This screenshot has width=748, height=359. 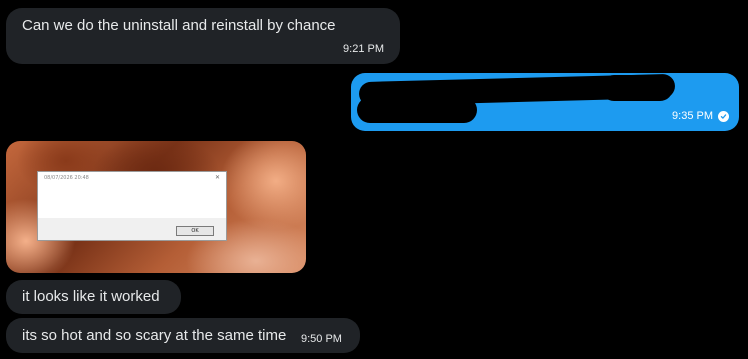 I want to click on message-timestamp: 9:35 PM, so click(x=692, y=116).